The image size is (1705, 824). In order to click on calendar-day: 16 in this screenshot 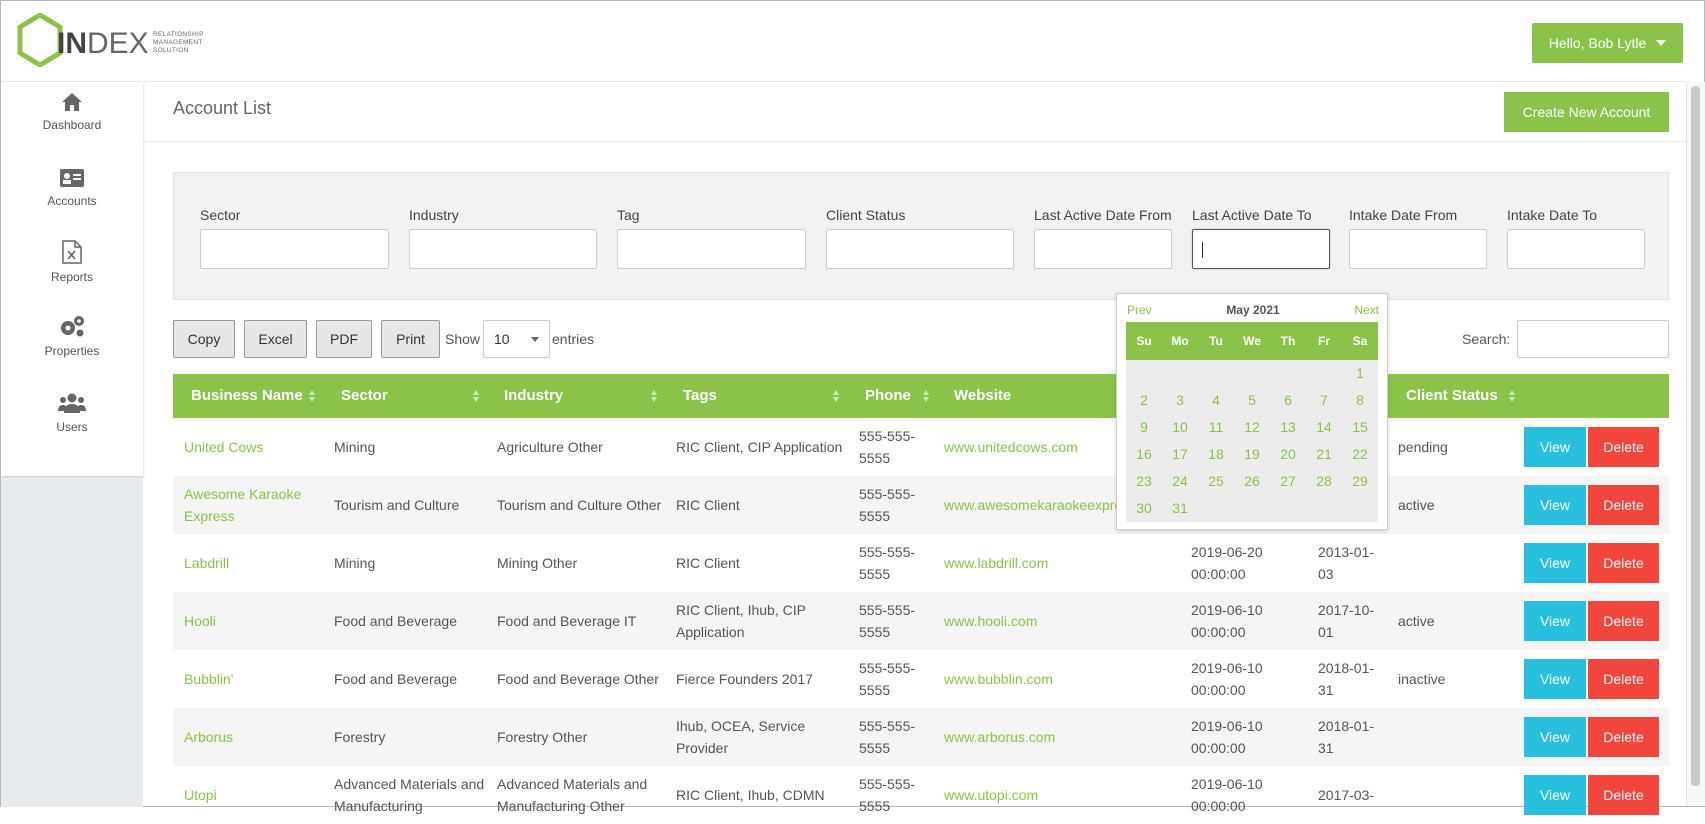, I will do `click(1144, 454)`.